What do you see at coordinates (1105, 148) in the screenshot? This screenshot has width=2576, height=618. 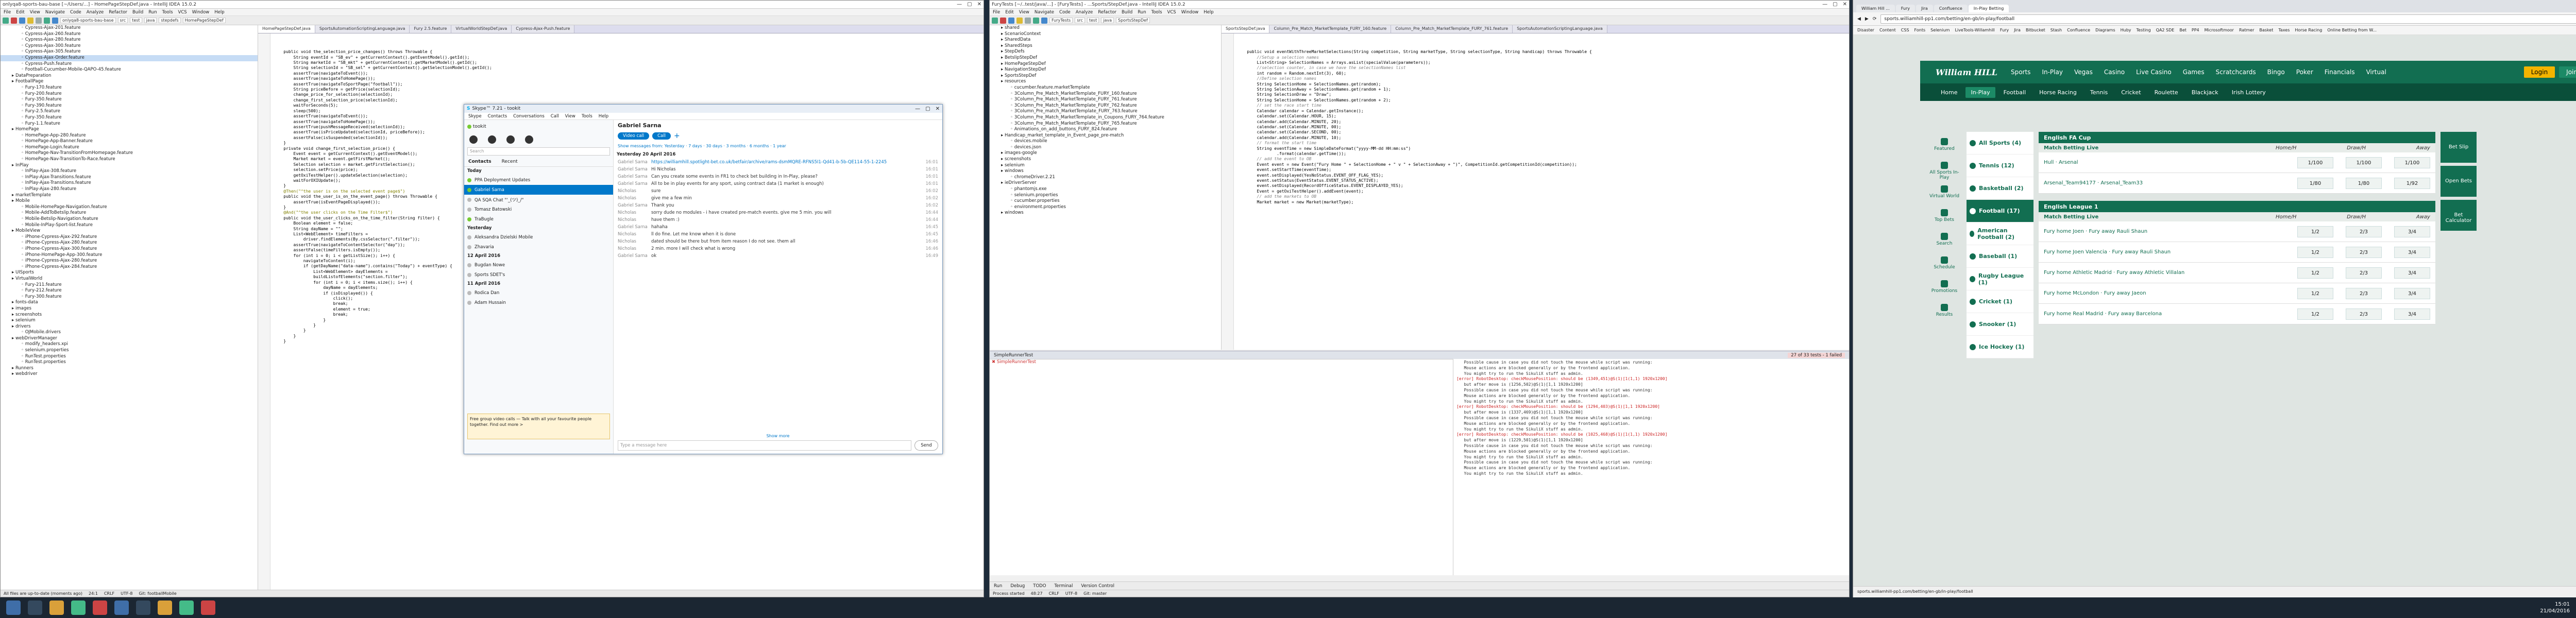 I see `tree-item: ◦ devices.json` at bounding box center [1105, 148].